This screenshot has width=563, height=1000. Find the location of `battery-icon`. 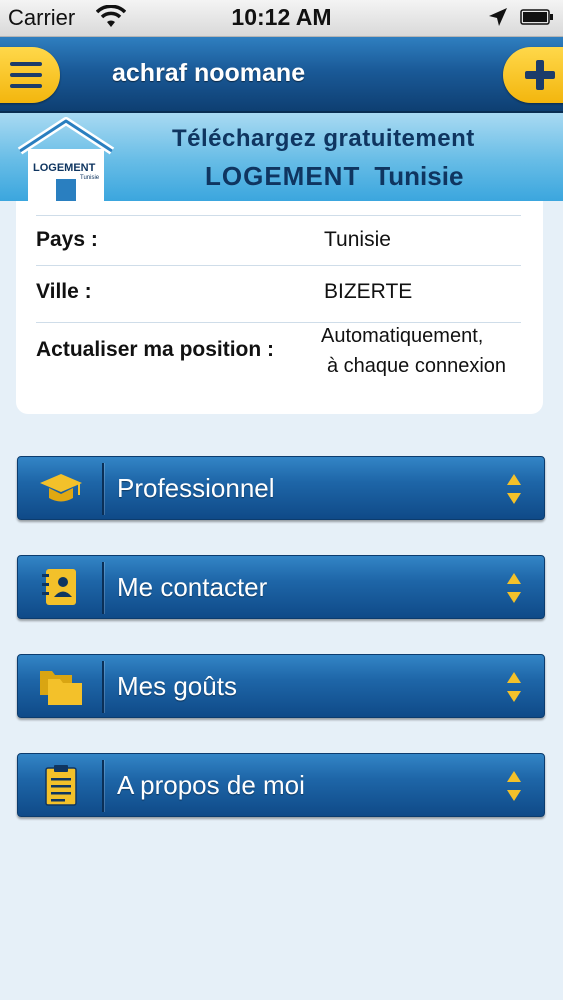

battery-icon is located at coordinates (536, 17).